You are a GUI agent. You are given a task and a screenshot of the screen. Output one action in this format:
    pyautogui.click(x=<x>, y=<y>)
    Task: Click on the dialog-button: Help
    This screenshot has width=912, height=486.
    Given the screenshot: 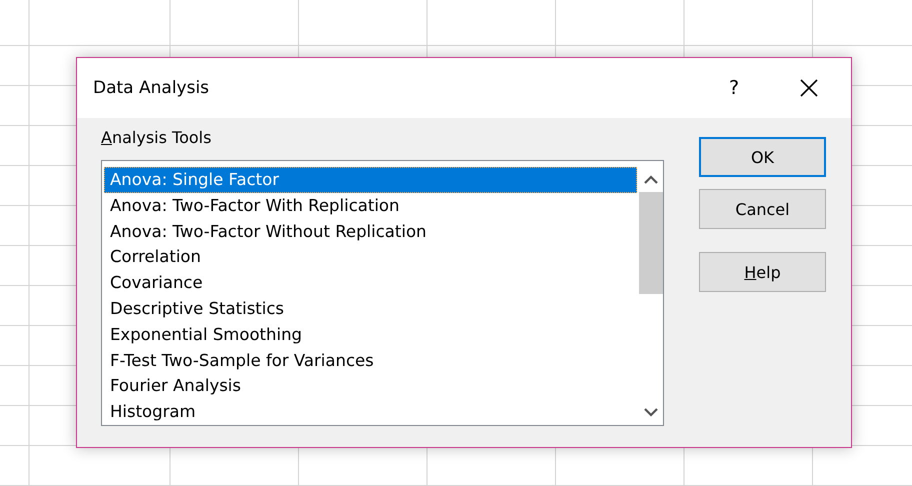 What is the action you would take?
    pyautogui.click(x=762, y=272)
    